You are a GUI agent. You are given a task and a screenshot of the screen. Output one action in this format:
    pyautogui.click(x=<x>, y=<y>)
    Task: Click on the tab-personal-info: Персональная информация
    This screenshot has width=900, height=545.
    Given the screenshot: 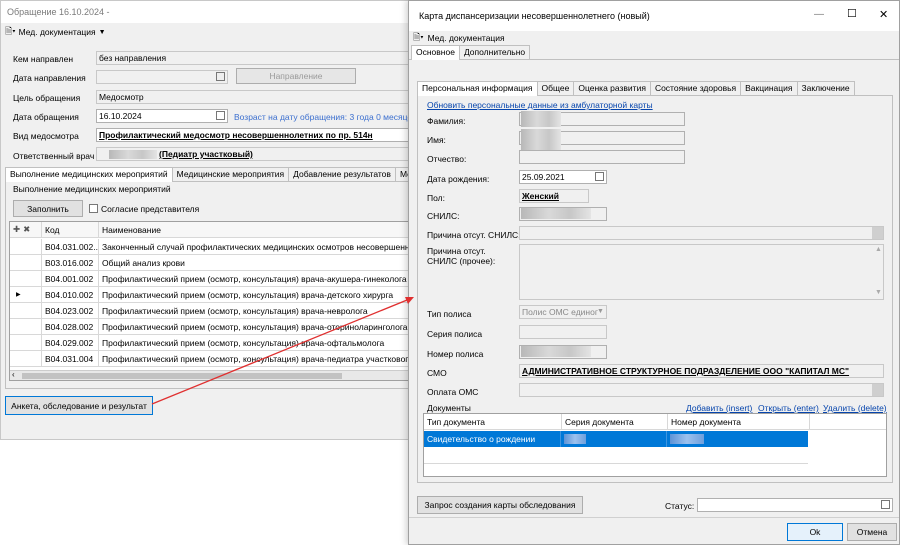 What is the action you would take?
    pyautogui.click(x=477, y=88)
    